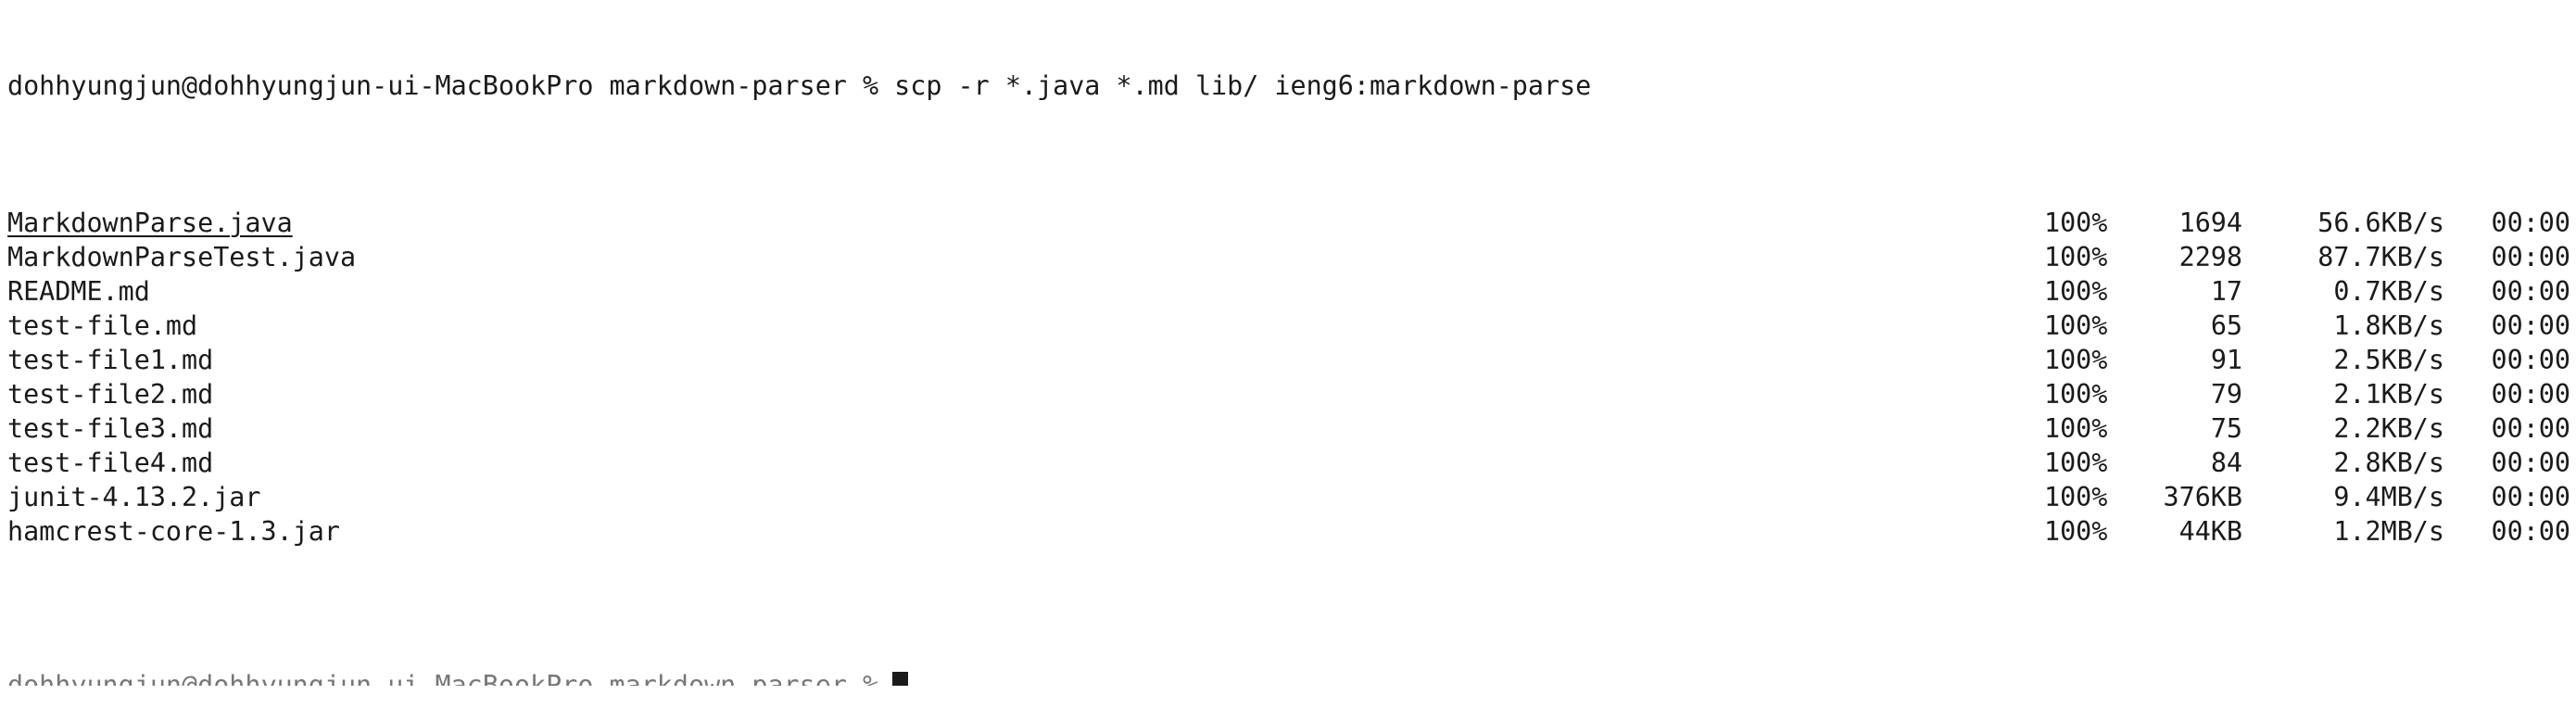 Image resolution: width=2576 pixels, height=720 pixels. What do you see at coordinates (111, 463) in the screenshot?
I see `file-name: test-file4.md` at bounding box center [111, 463].